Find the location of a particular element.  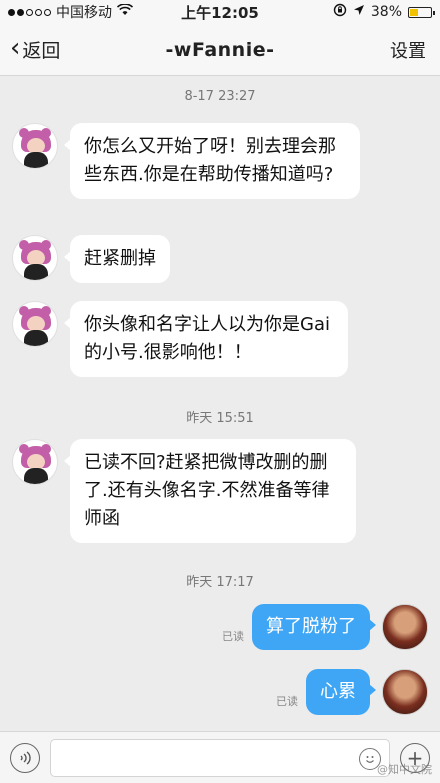

message-row-incoming: 你头像和名字让人以为你是Gai的小号.很影响他！！ is located at coordinates (180, 339).